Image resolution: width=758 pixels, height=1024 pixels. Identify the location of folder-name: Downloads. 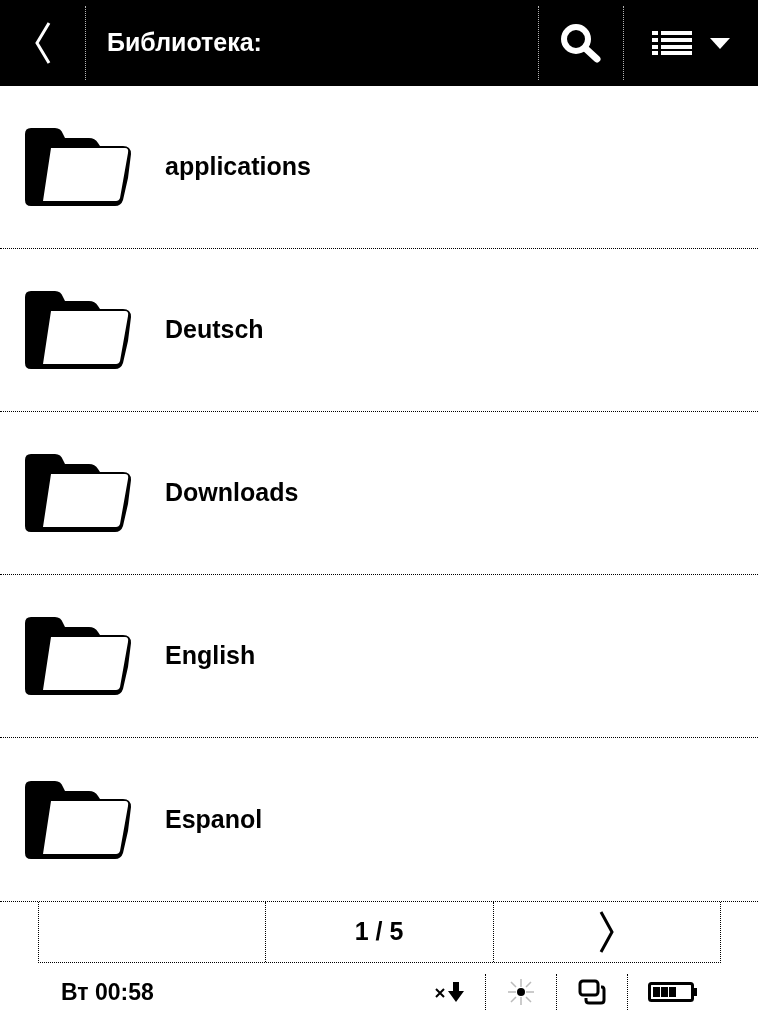
(232, 493).